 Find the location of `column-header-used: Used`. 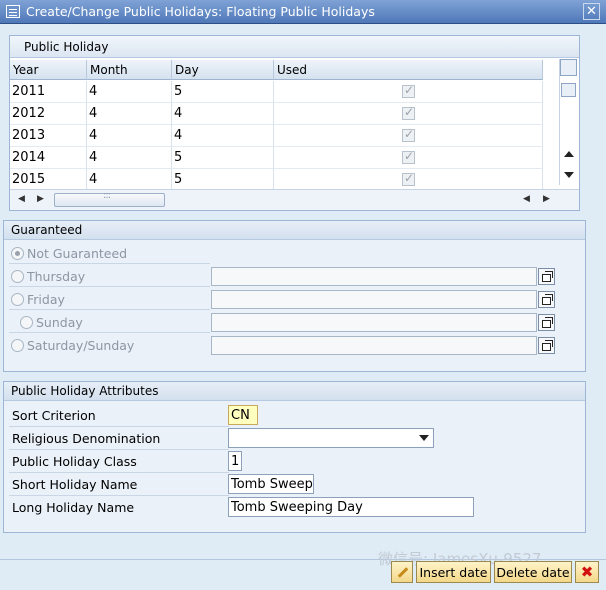

column-header-used: Used is located at coordinates (408, 70).